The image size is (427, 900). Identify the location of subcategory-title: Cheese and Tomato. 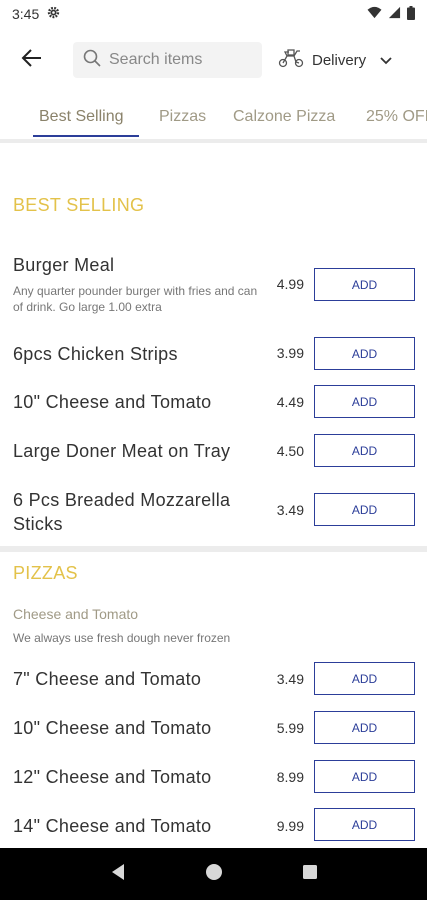
(76, 614).